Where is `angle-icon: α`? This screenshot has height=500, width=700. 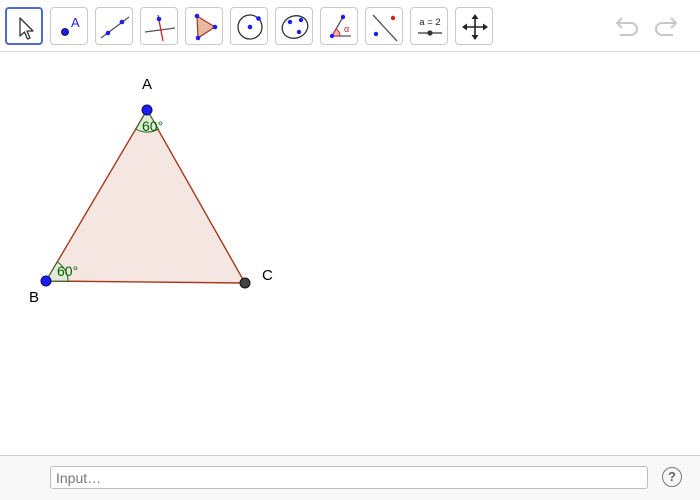 angle-icon: α is located at coordinates (340, 26).